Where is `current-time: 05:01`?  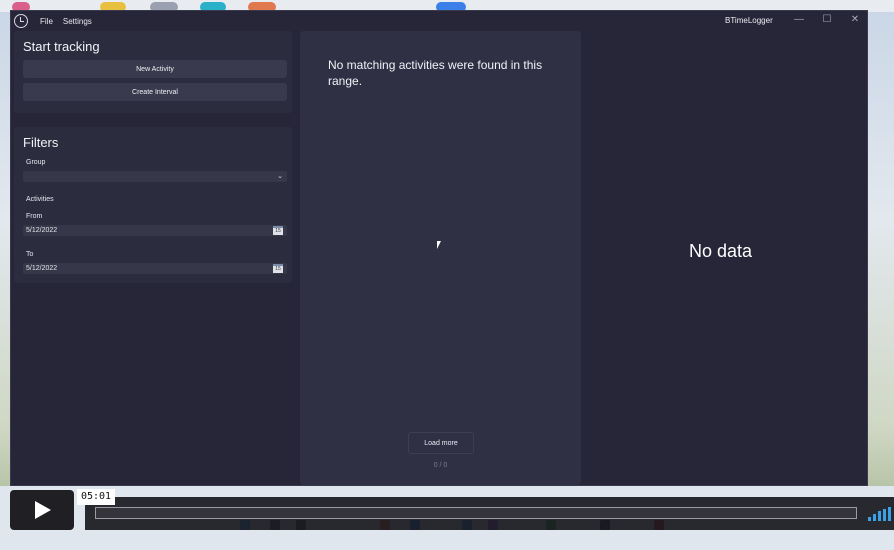 current-time: 05:01 is located at coordinates (96, 497).